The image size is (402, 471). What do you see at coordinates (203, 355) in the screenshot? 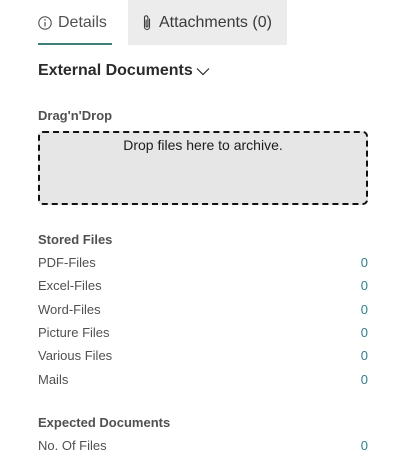
I see `stored-files-row: Various Files 0` at bounding box center [203, 355].